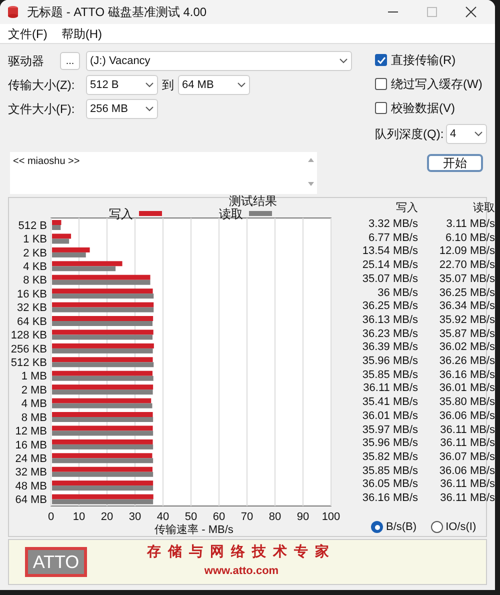 Image resolution: width=500 pixels, height=595 pixels. I want to click on category-label: 4 KB, so click(35, 267).